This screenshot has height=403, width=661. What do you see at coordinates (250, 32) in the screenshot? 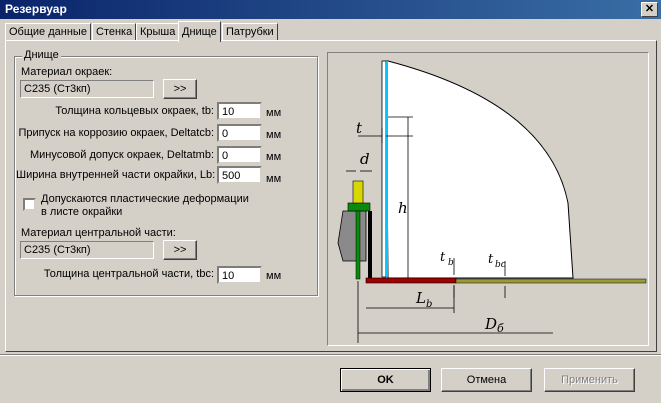
I see `tab-nozzles: Патрубки` at bounding box center [250, 32].